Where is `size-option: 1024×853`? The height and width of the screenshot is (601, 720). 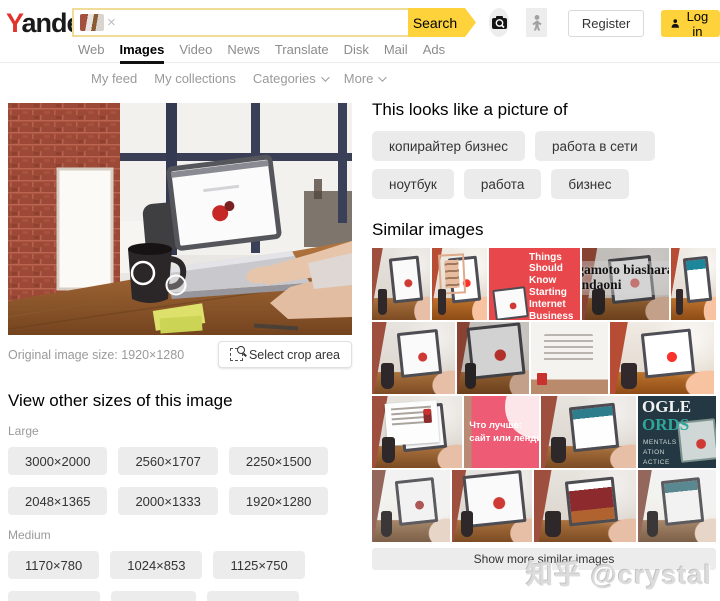 size-option: 1024×853 is located at coordinates (156, 565).